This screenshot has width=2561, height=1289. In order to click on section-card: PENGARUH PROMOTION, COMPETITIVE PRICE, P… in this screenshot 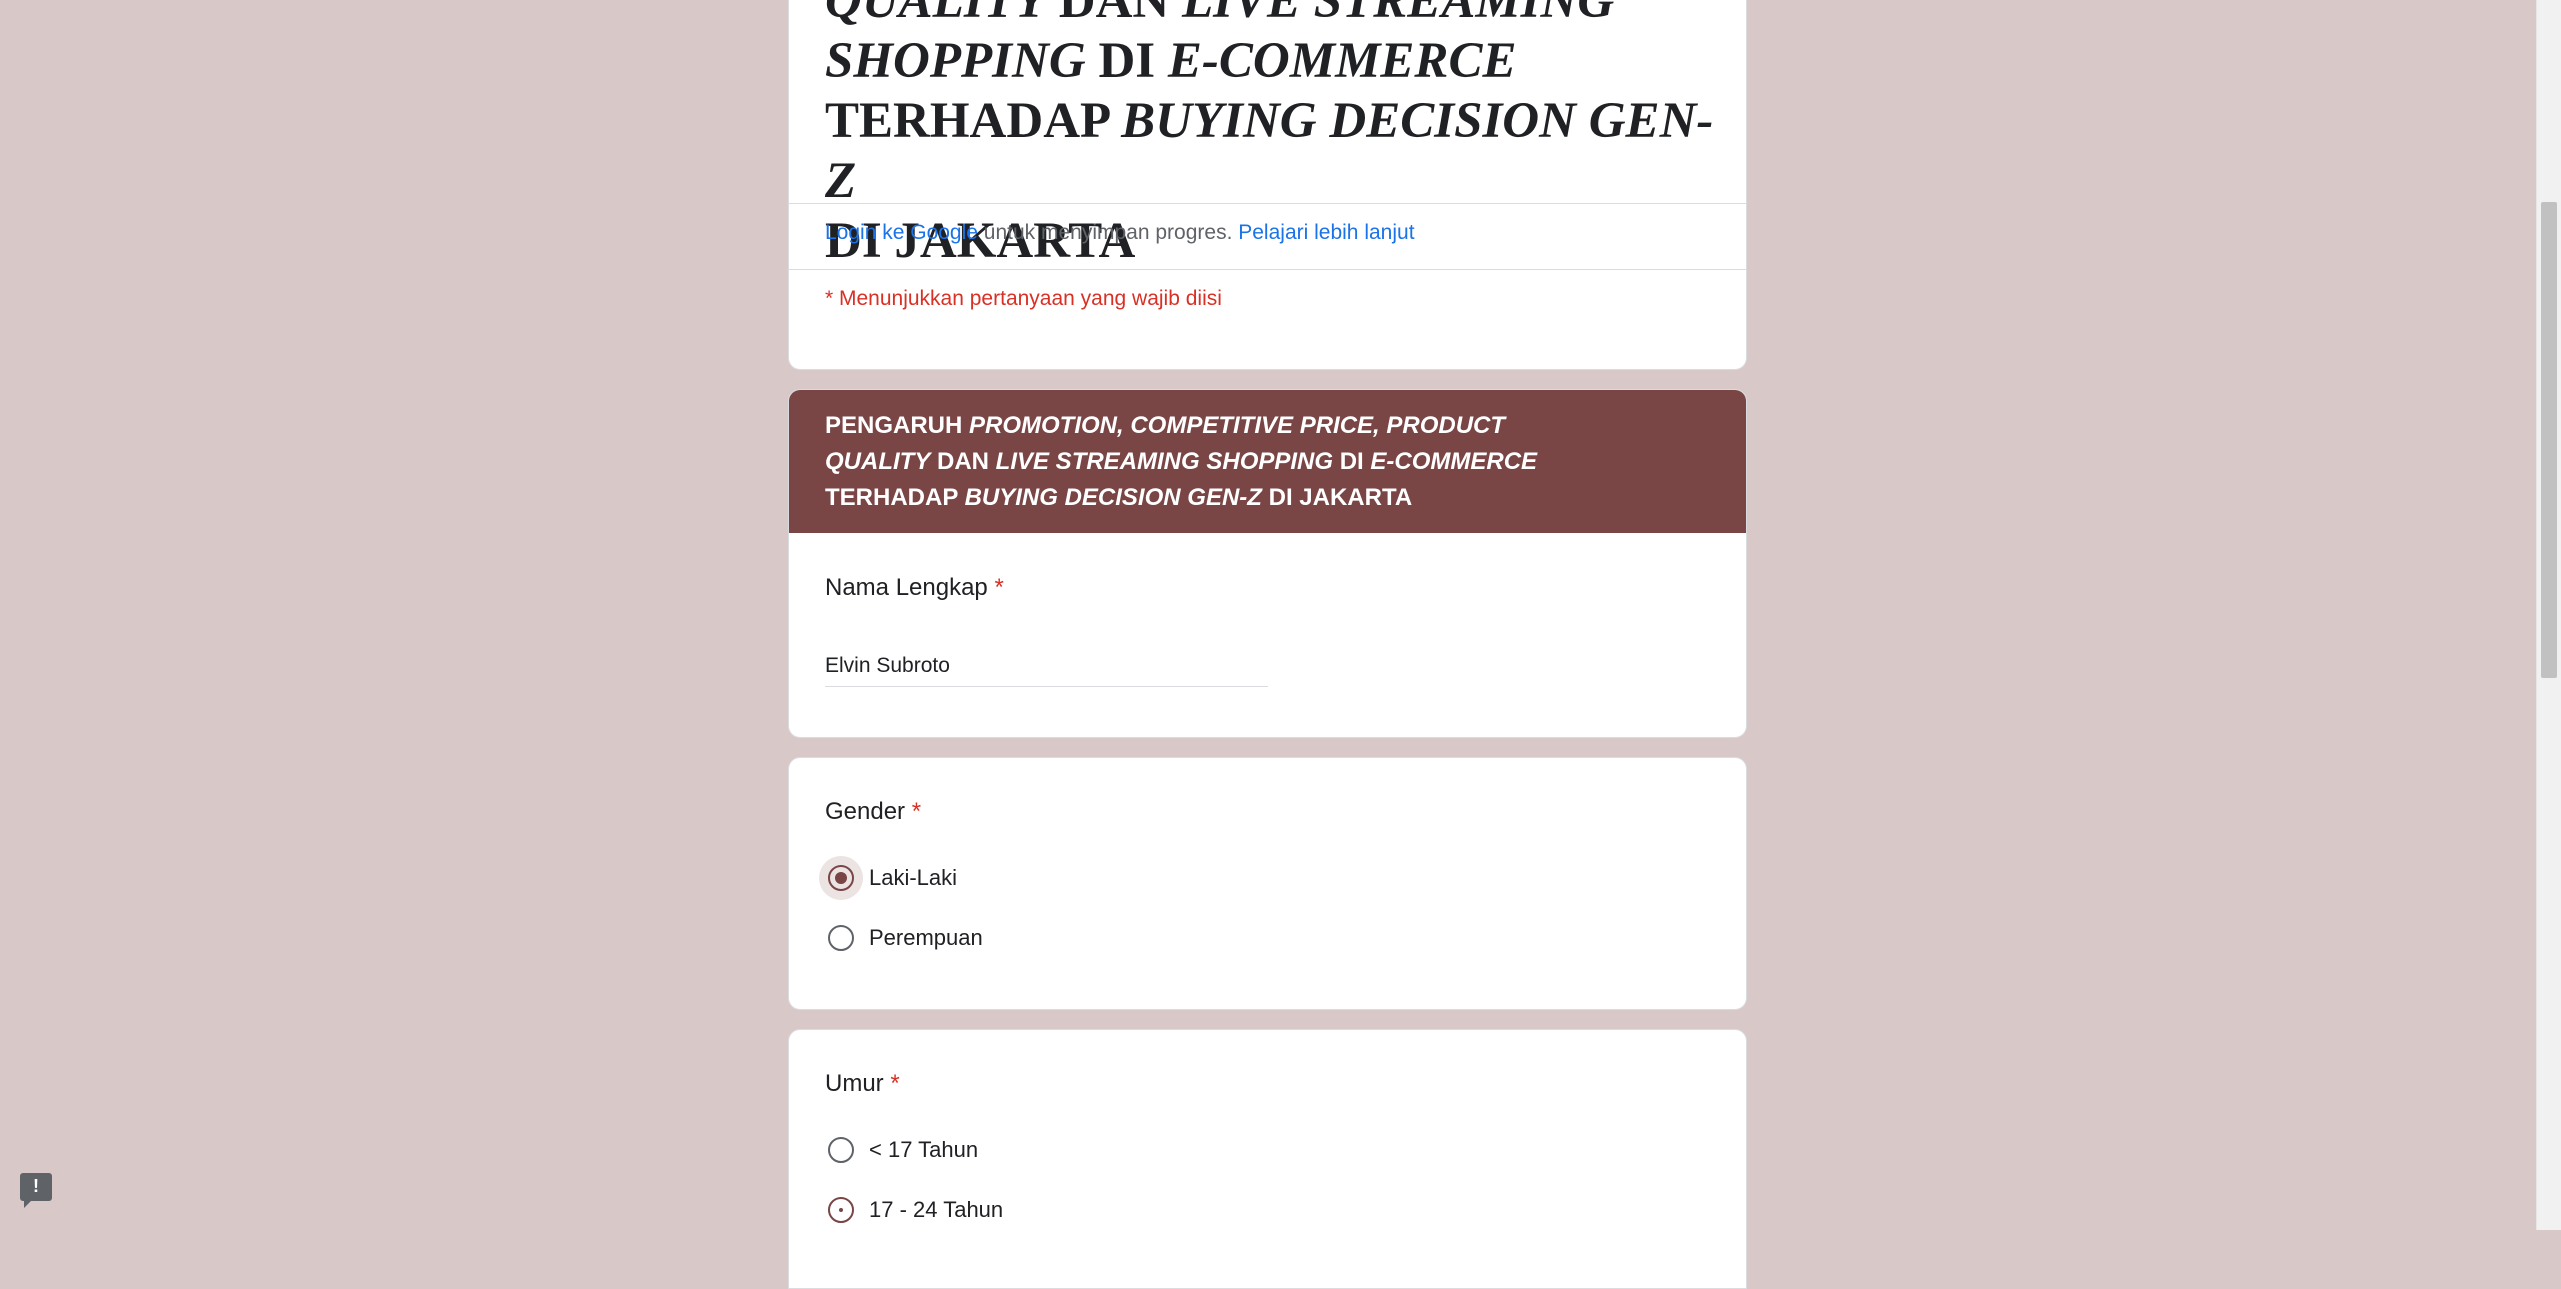, I will do `click(1267, 563)`.